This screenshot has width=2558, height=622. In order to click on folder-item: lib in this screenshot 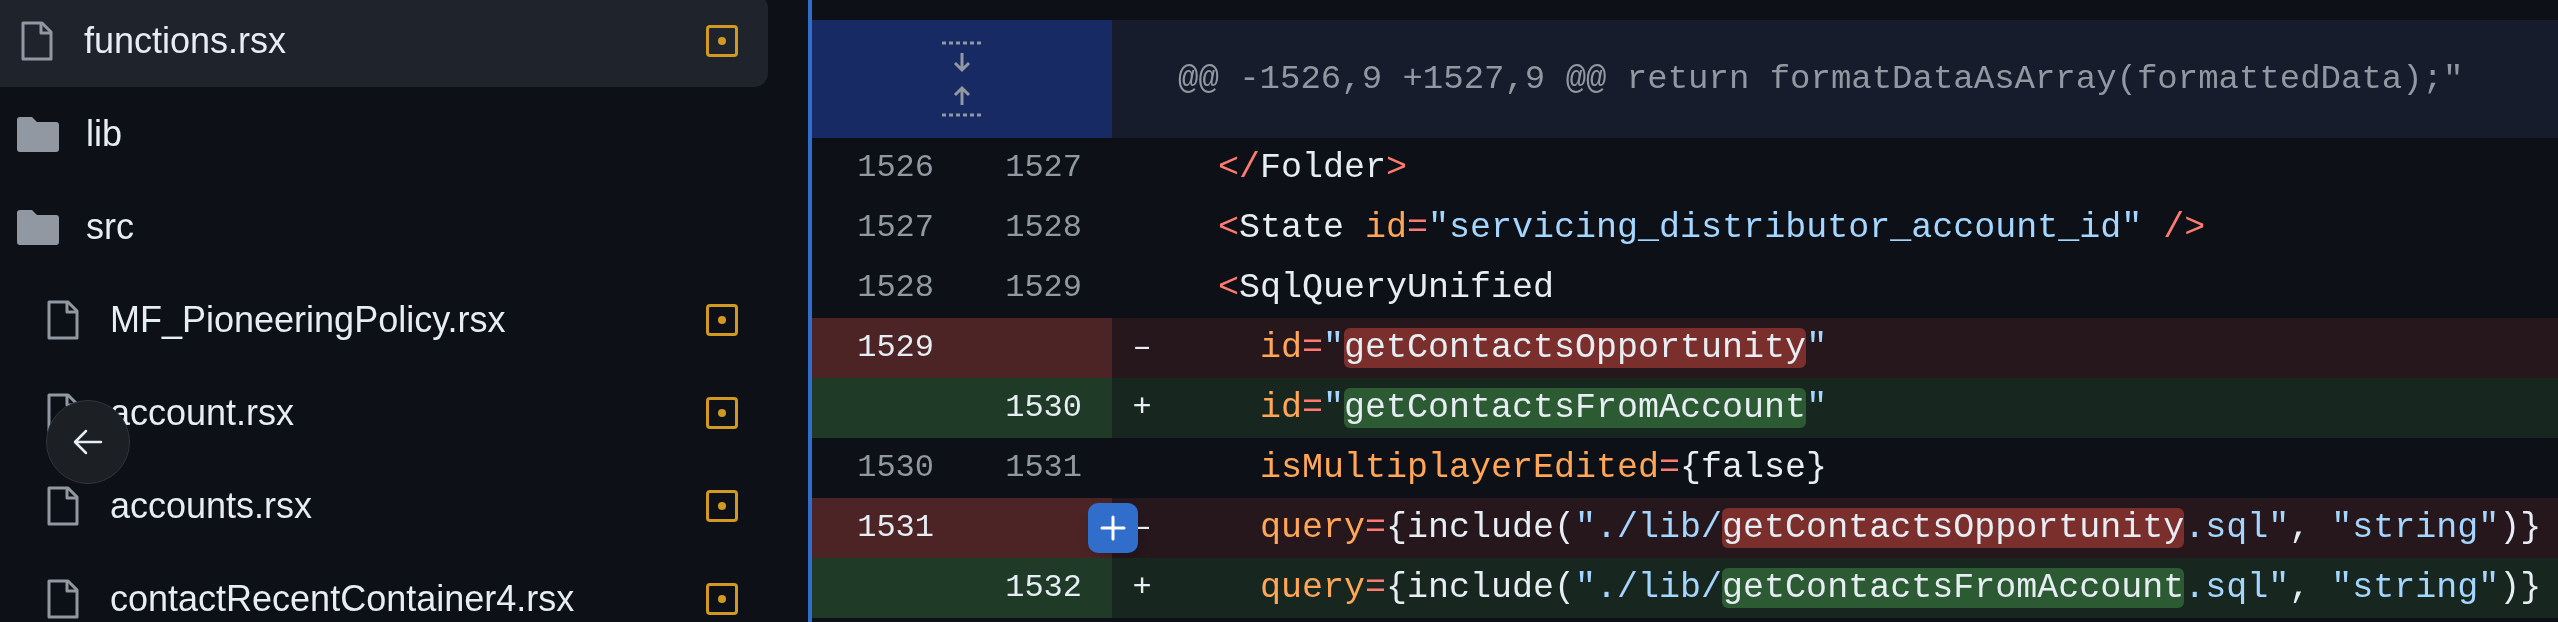, I will do `click(384, 133)`.